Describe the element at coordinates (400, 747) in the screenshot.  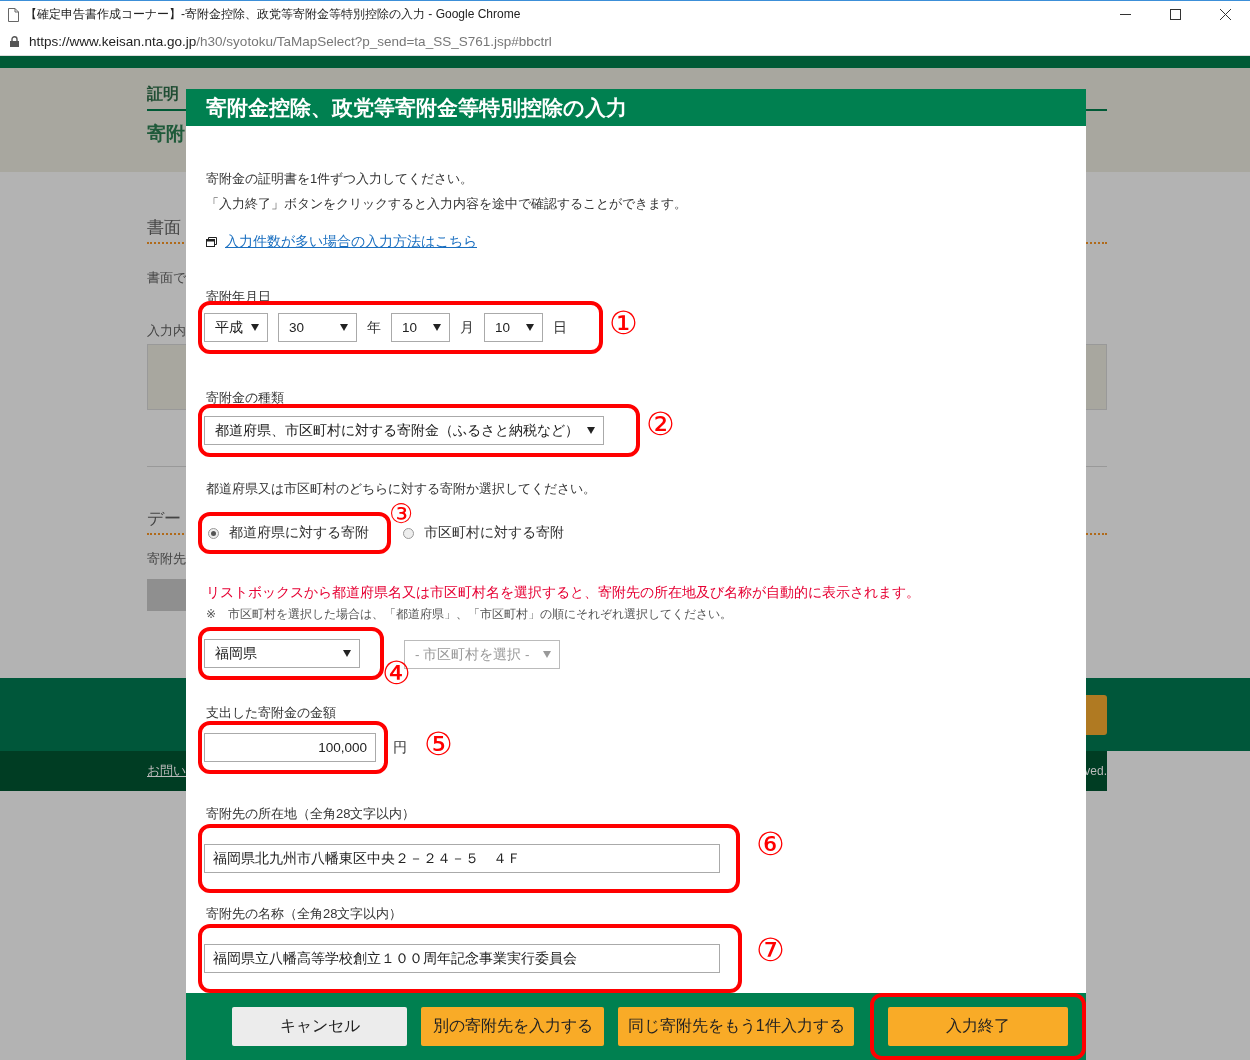
I see `unit-label: 円` at that location.